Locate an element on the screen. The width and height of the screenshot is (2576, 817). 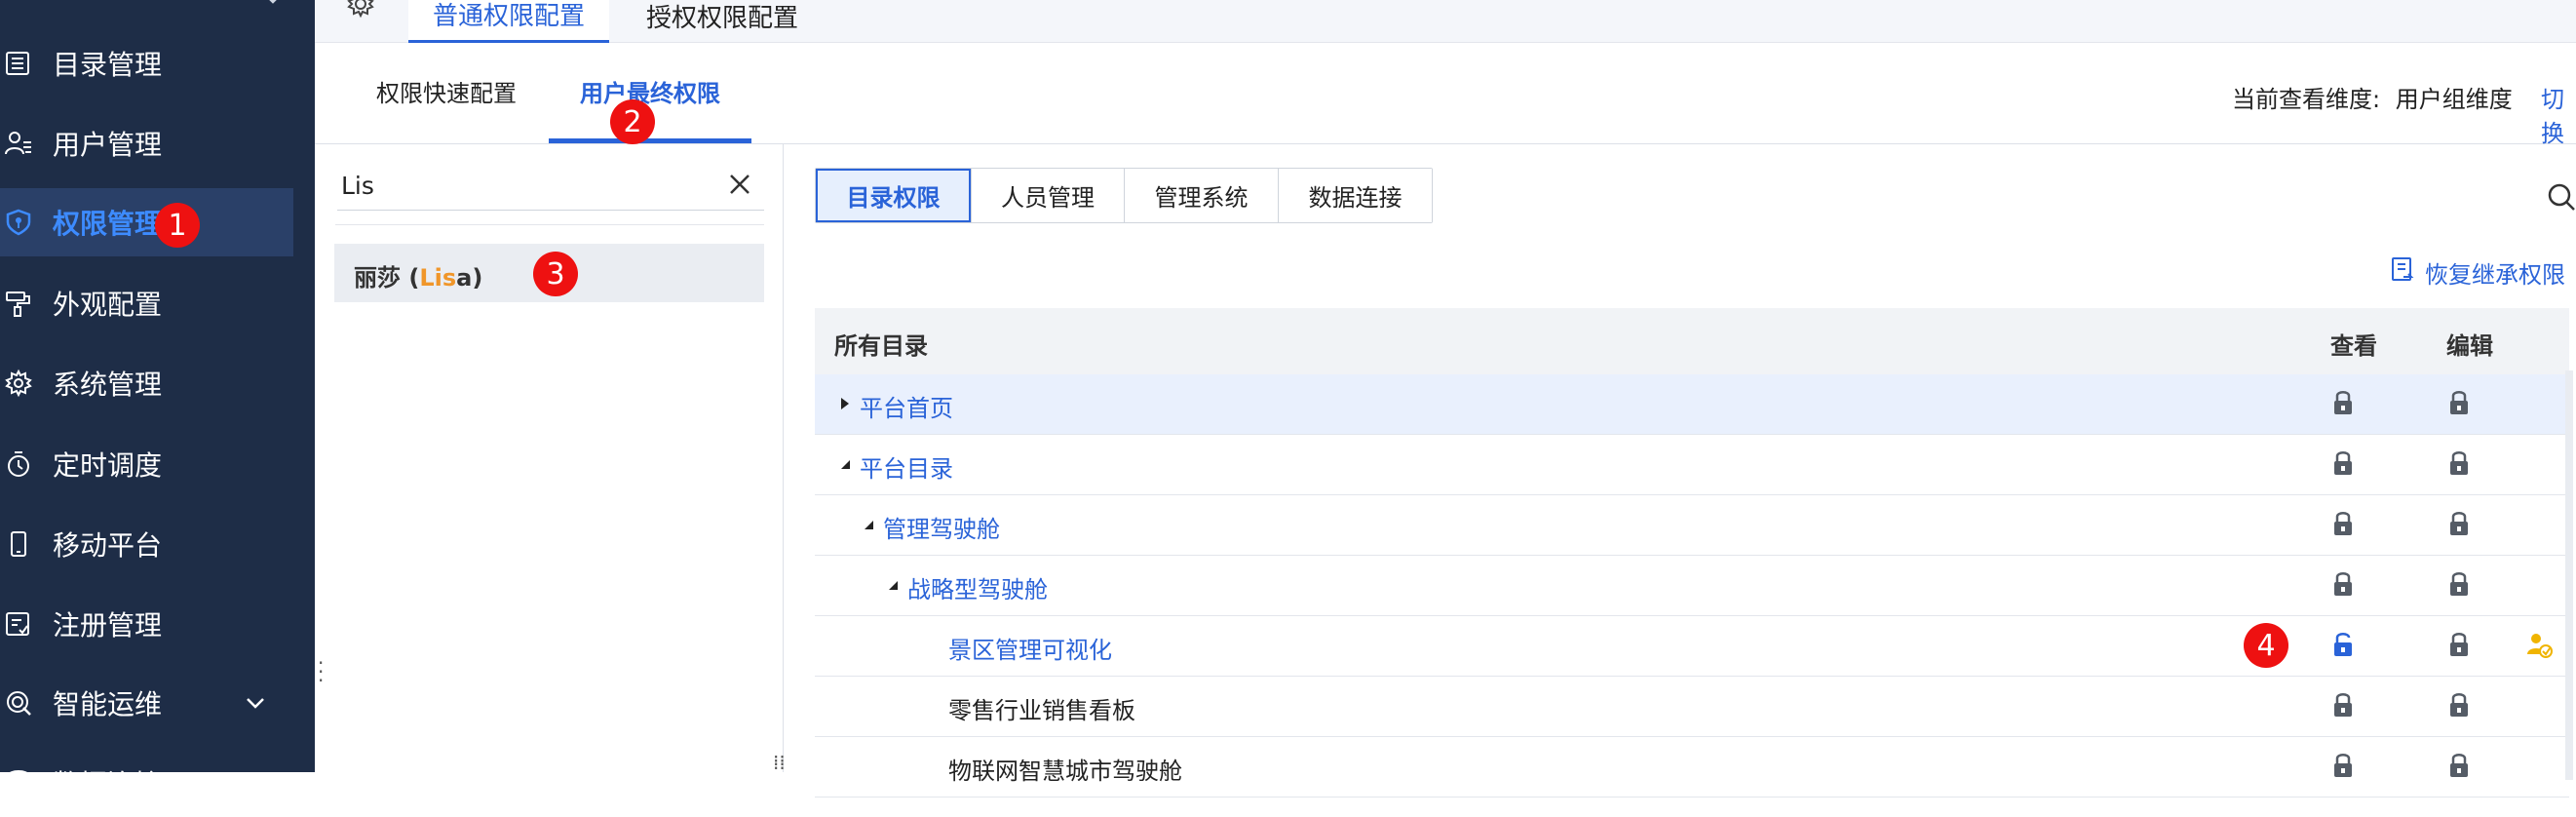
step-callout-3: 3 is located at coordinates (555, 274).